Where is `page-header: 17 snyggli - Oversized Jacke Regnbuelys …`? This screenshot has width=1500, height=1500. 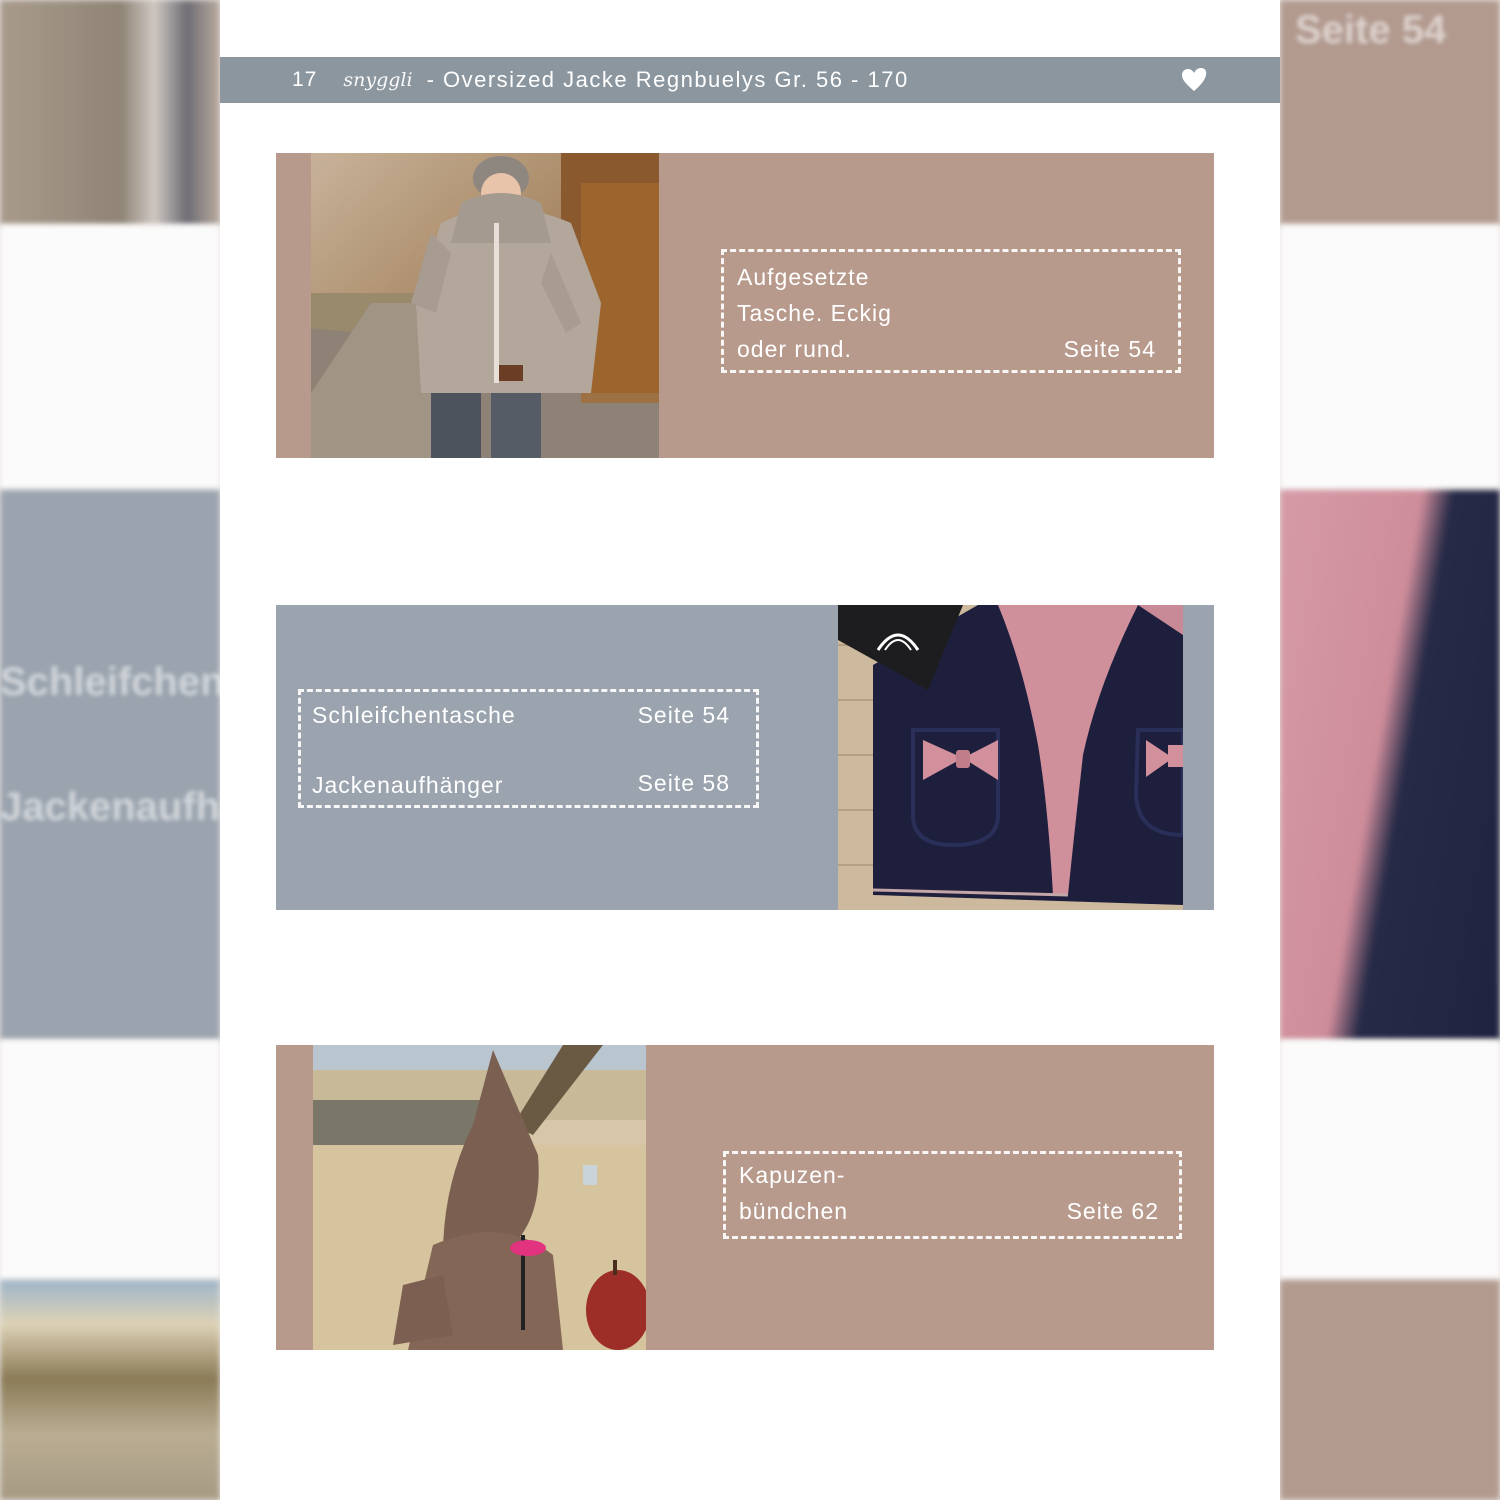 page-header: 17 snyggli - Oversized Jacke Regnbuelys … is located at coordinates (750, 80).